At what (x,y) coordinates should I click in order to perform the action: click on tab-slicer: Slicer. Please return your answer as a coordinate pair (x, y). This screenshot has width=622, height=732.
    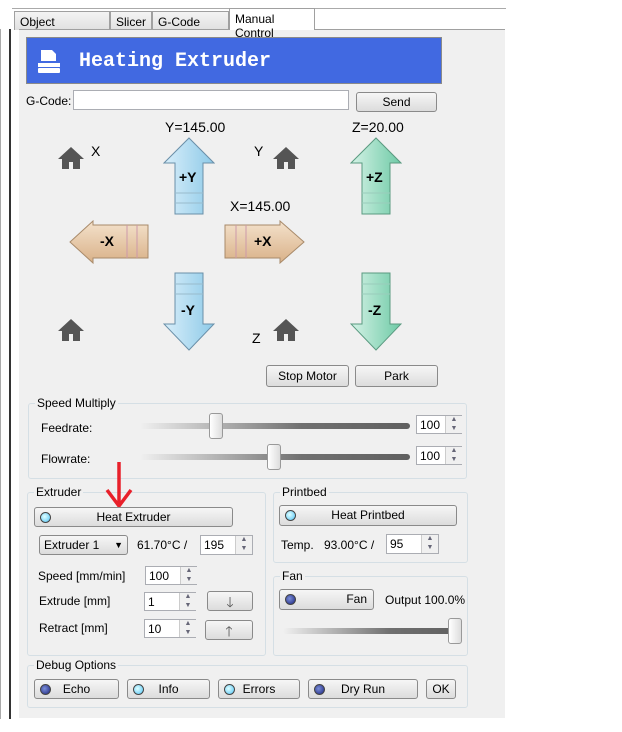
    Looking at the image, I should click on (131, 20).